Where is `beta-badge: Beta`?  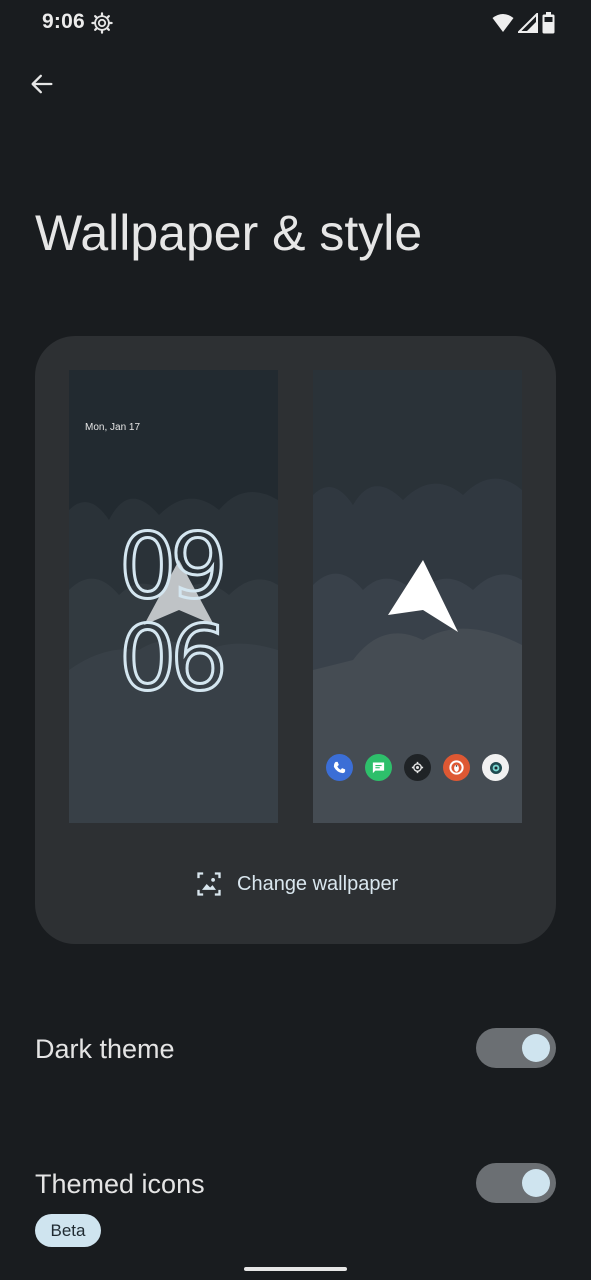
beta-badge: Beta is located at coordinates (68, 1230).